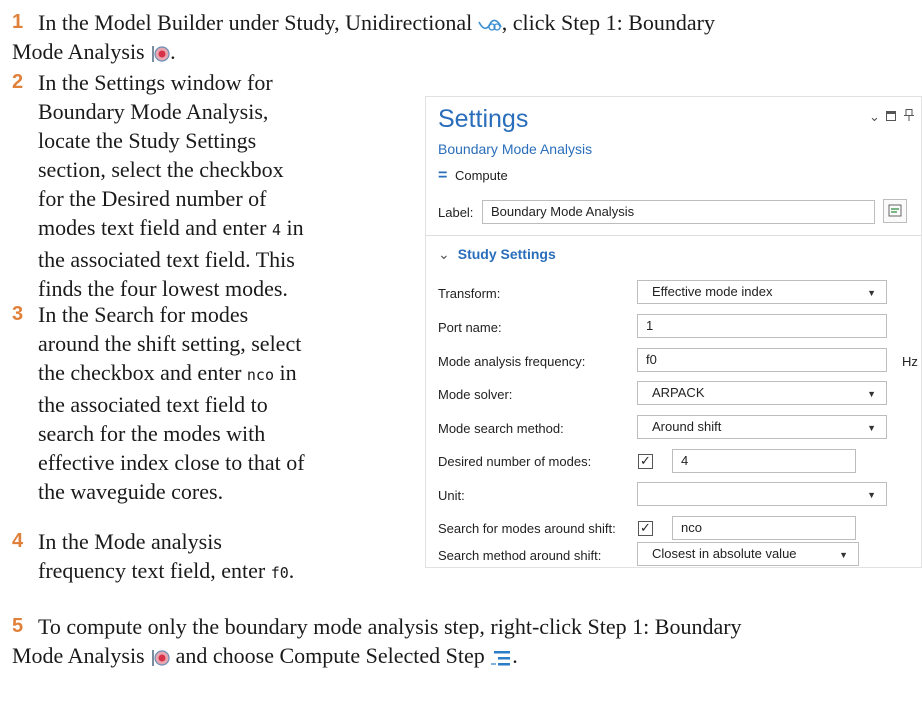 Image resolution: width=922 pixels, height=705 pixels. What do you see at coordinates (762, 393) in the screenshot?
I see `mode-solver-select: ARPACK ▼` at bounding box center [762, 393].